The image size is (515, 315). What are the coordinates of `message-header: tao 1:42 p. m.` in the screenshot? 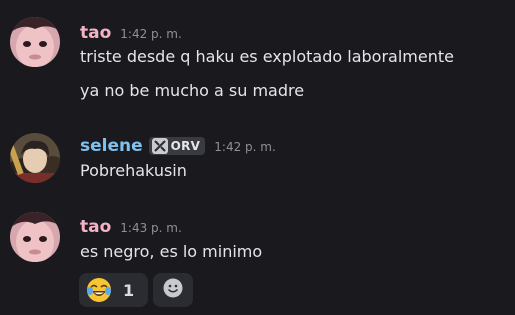 It's located at (131, 33).